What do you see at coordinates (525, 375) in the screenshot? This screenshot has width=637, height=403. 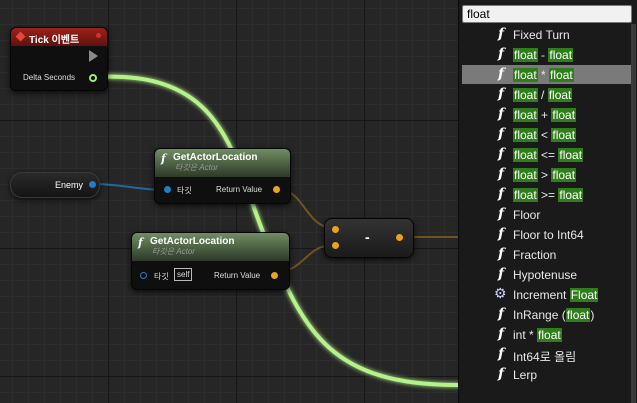 I see `menu-item-label: Lerp` at bounding box center [525, 375].